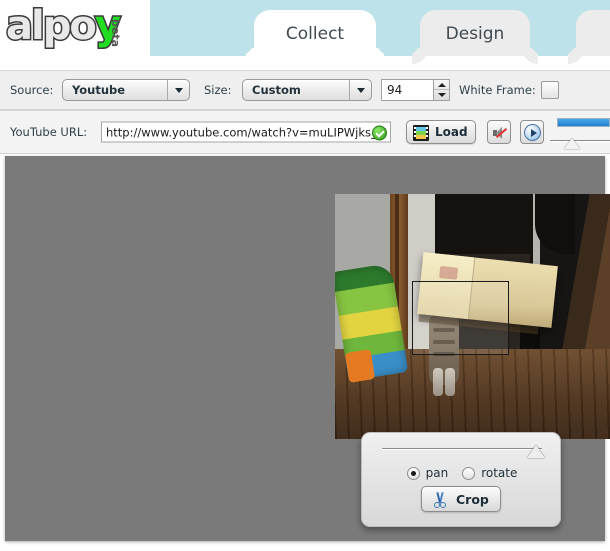 Image resolution: width=610 pixels, height=551 pixels. I want to click on seek-thumb, so click(572, 143).